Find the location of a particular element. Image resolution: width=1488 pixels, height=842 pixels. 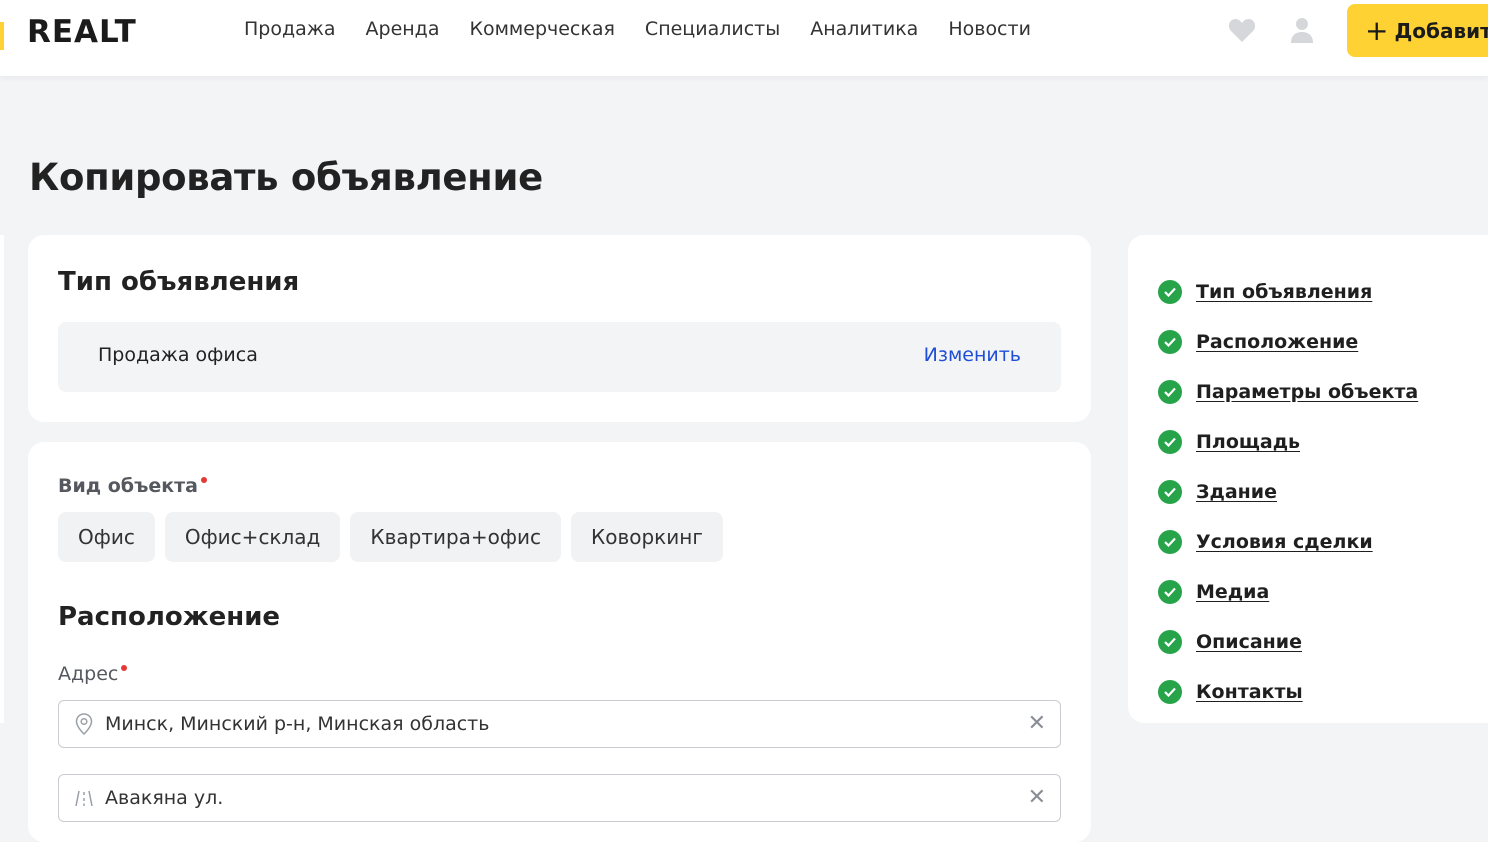

location-title: Расположение is located at coordinates (169, 617).